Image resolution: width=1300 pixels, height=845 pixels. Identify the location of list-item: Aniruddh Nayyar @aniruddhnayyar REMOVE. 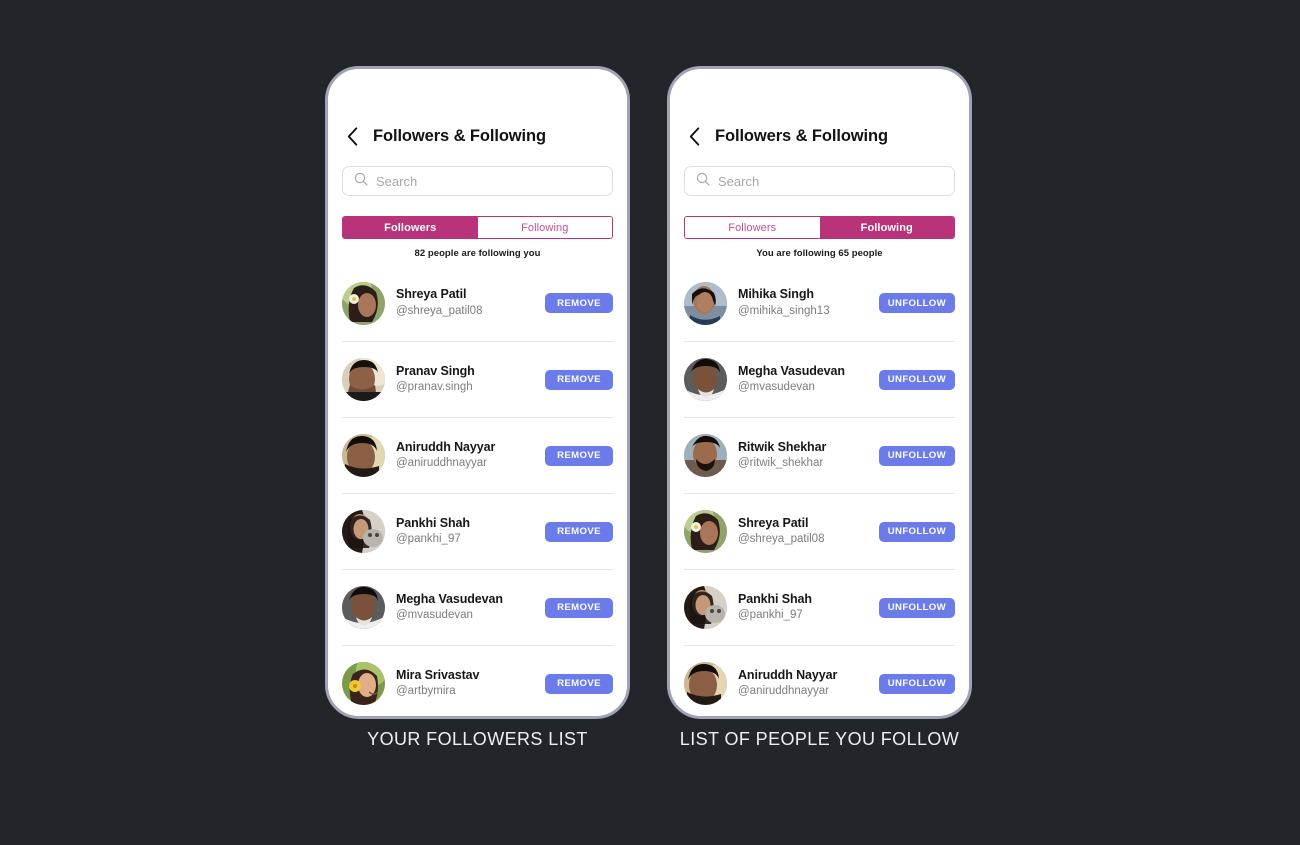
(477, 455).